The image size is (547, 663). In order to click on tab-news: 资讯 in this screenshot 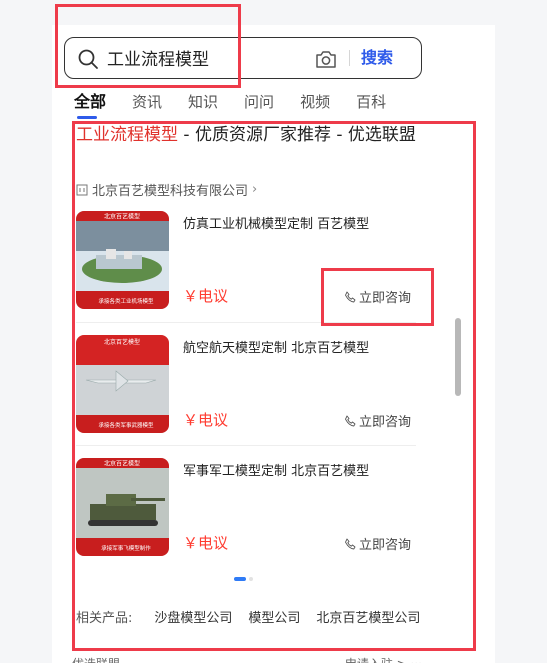, I will do `click(147, 102)`.